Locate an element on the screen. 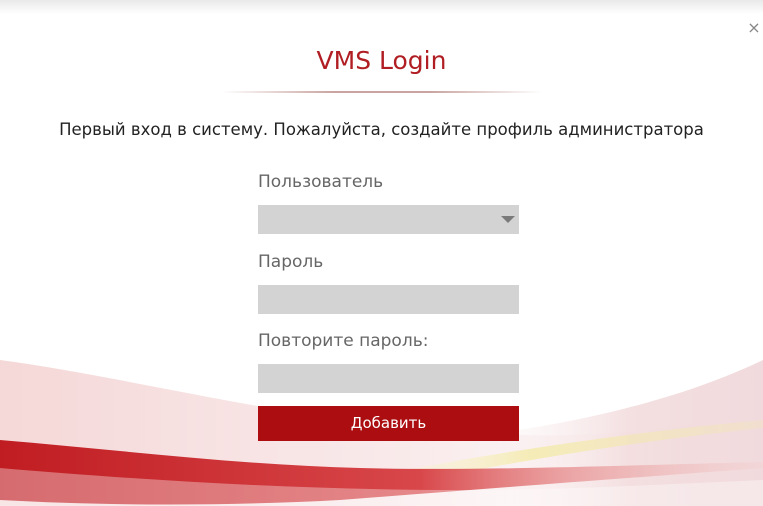 This screenshot has height=506, width=763. dialog-title: VMS Login is located at coordinates (381, 60).